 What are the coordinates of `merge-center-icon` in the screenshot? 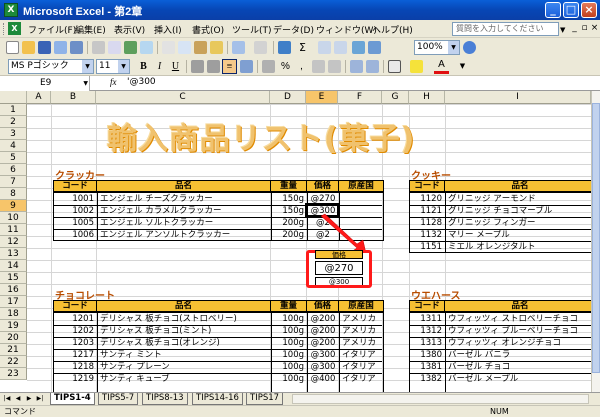 It's located at (246, 66).